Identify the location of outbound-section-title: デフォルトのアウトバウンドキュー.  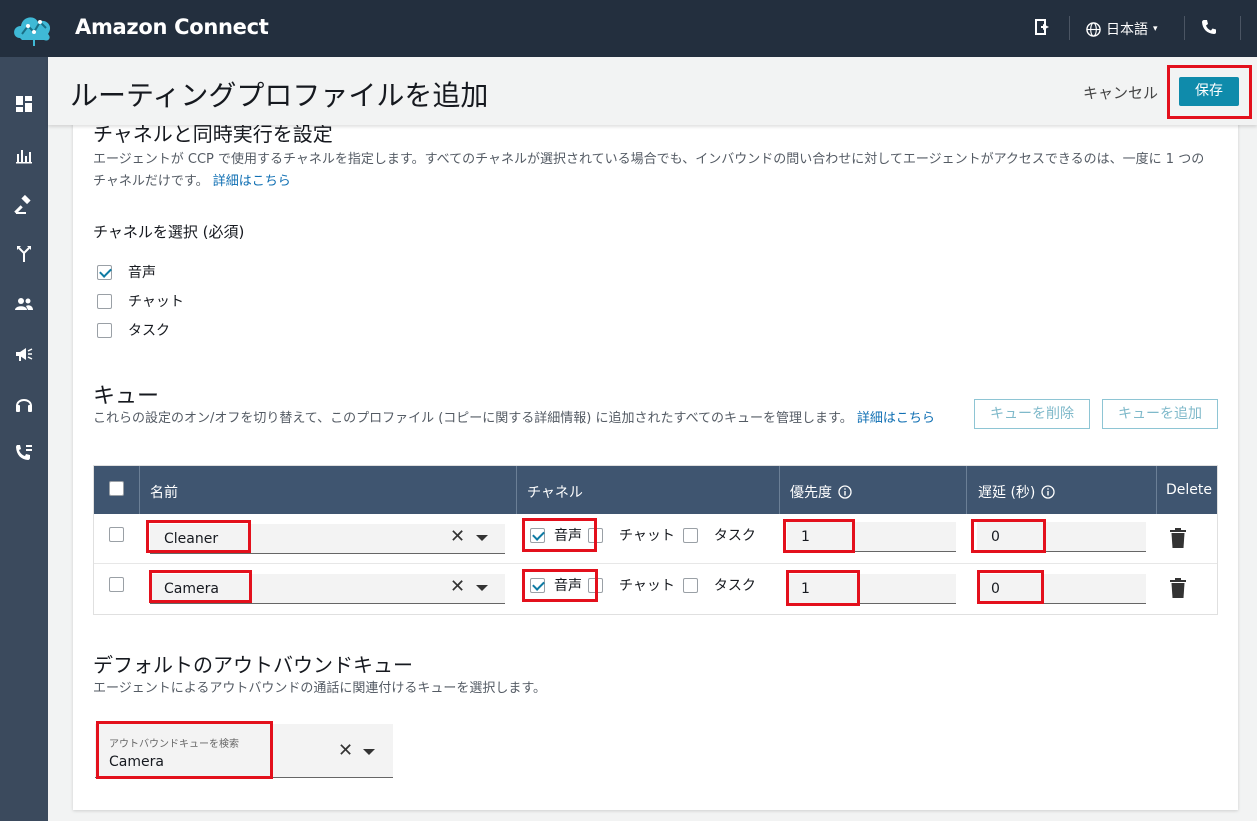
(253, 665).